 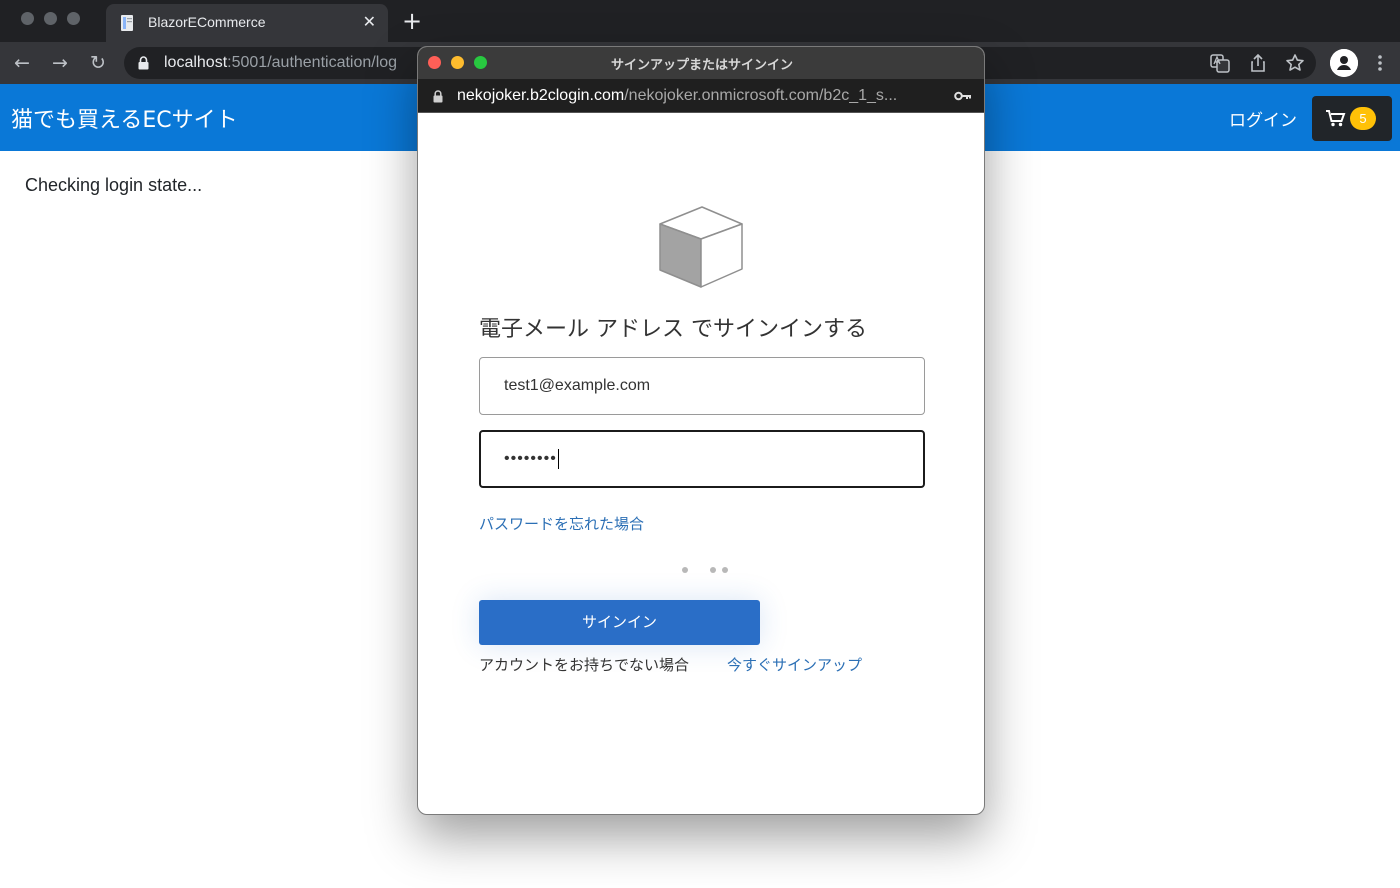 I want to click on profile-avatar, so click(x=1344, y=63).